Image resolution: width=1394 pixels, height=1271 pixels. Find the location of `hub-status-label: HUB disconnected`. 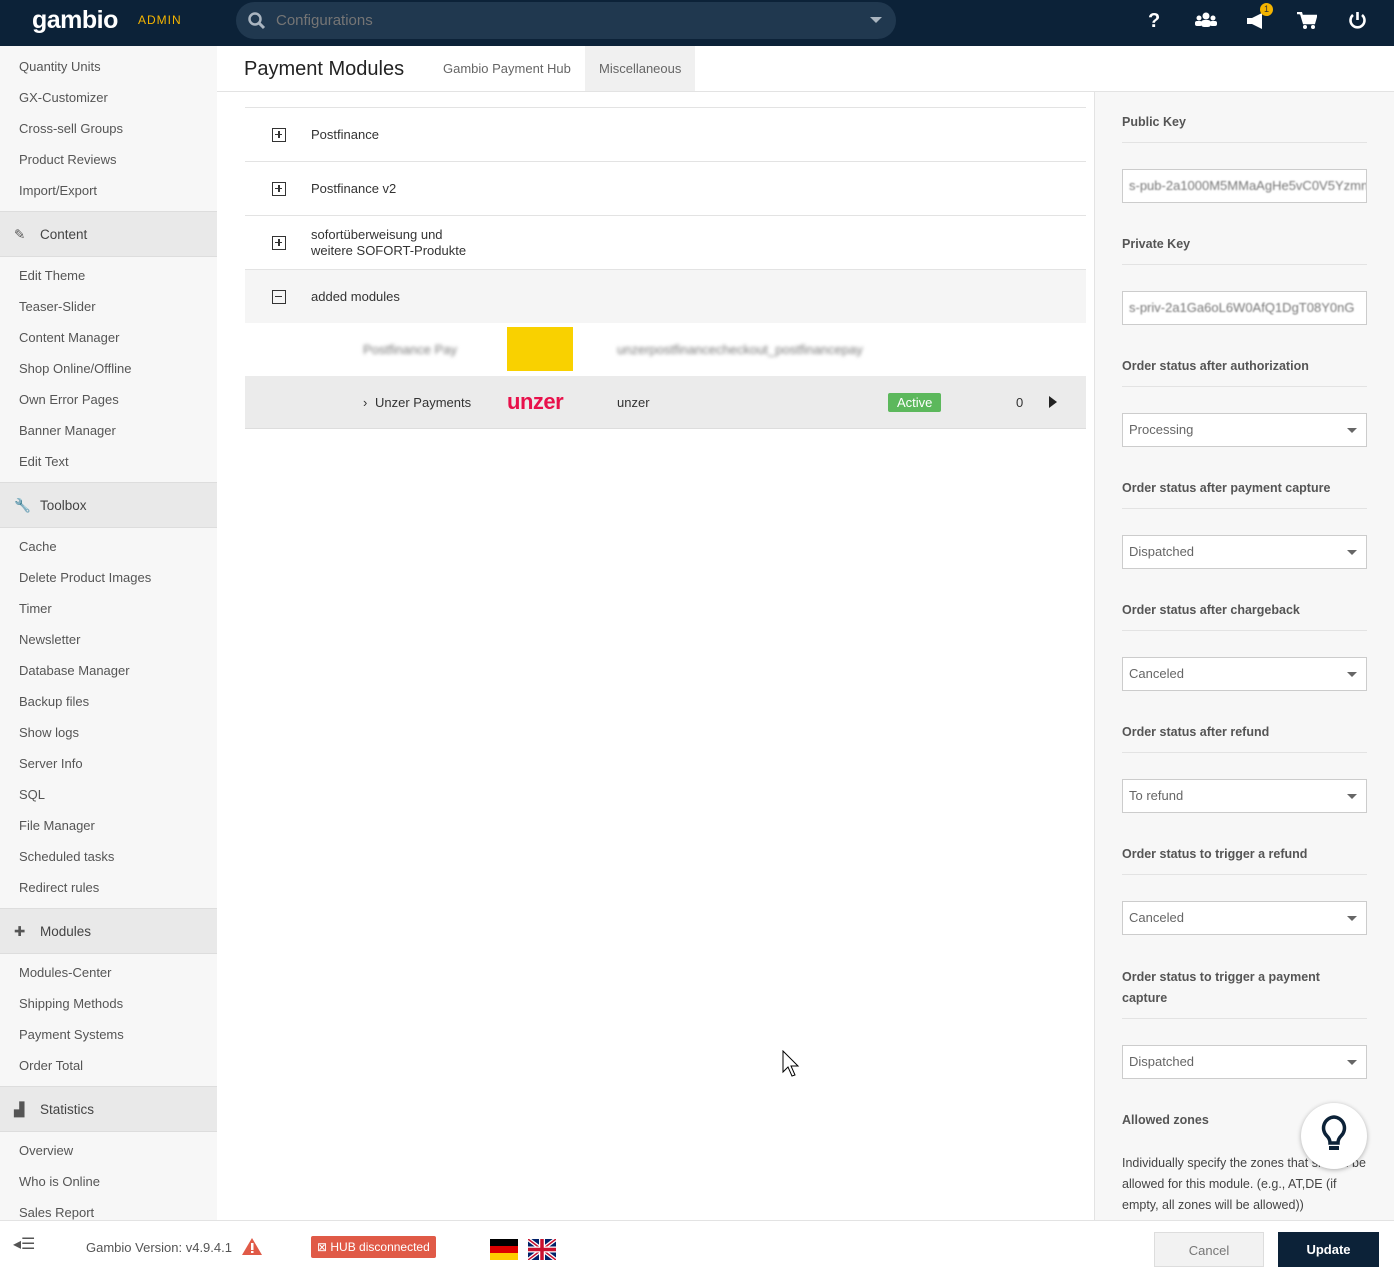

hub-status-label: HUB disconnected is located at coordinates (380, 1247).